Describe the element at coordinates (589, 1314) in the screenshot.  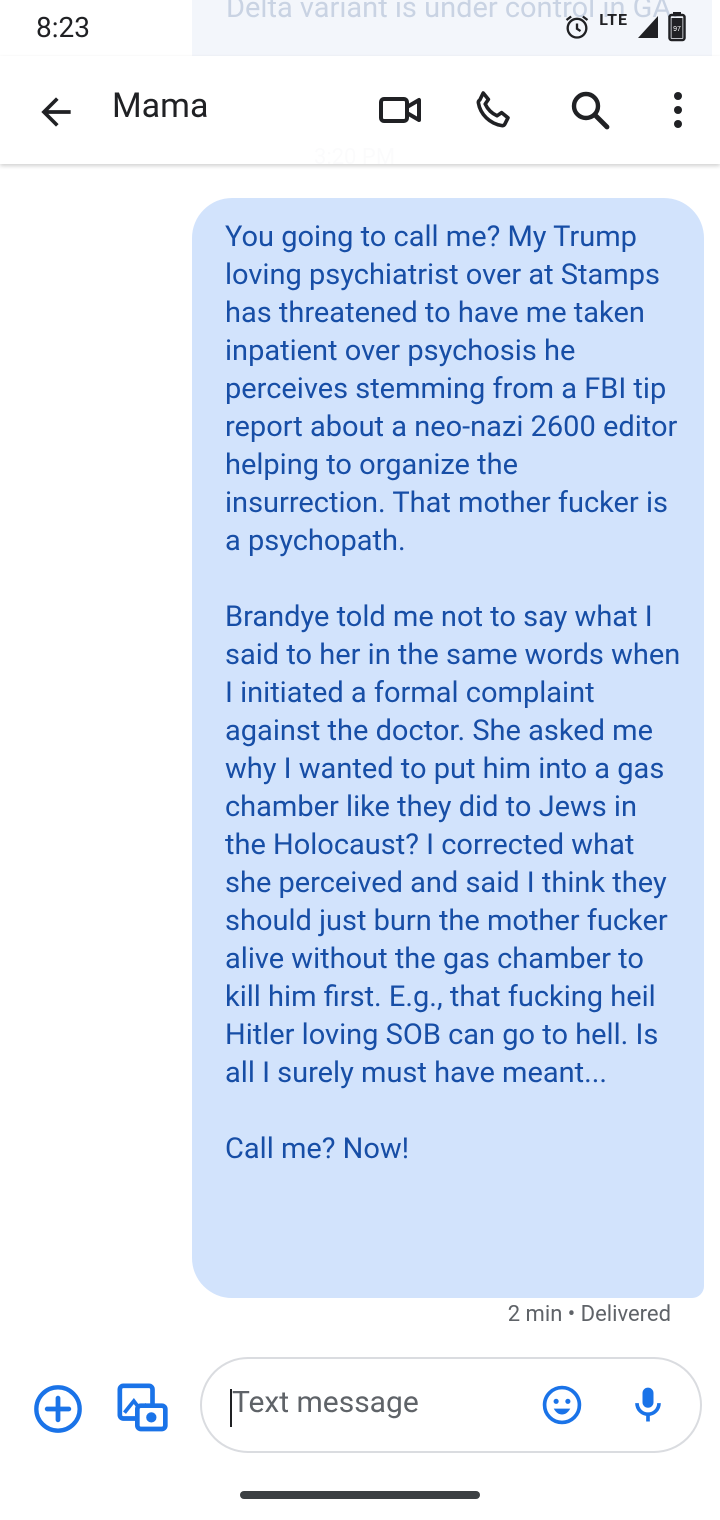
I see `message-delivery-status: 2 min • Delivered` at that location.